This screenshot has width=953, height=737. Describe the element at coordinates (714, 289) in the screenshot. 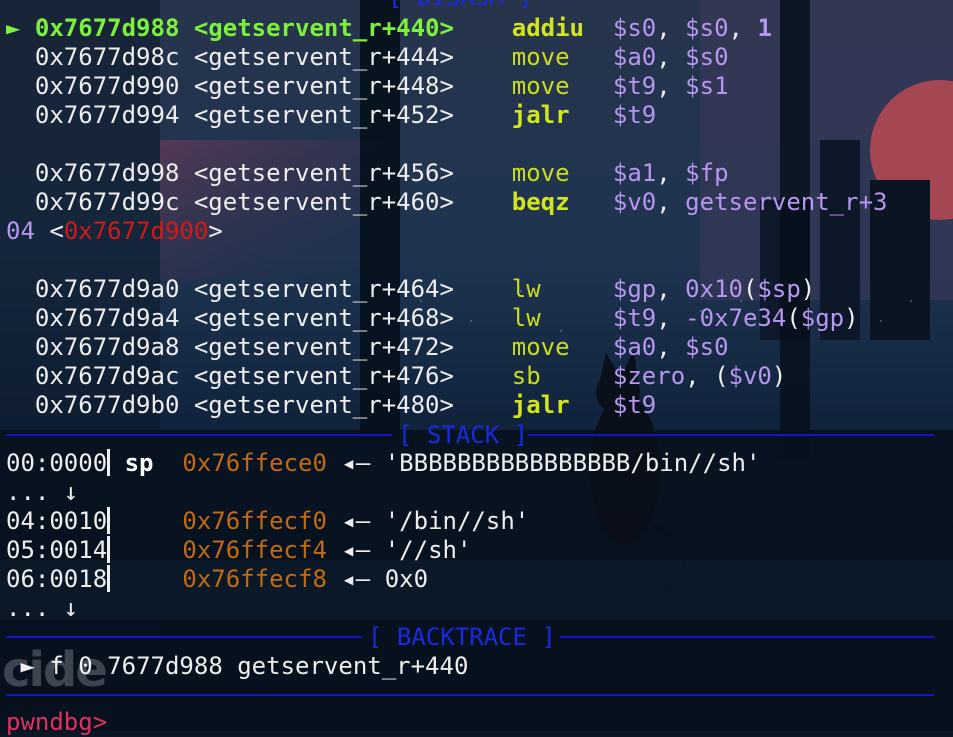

I see `disasm-operand: 0x10` at that location.